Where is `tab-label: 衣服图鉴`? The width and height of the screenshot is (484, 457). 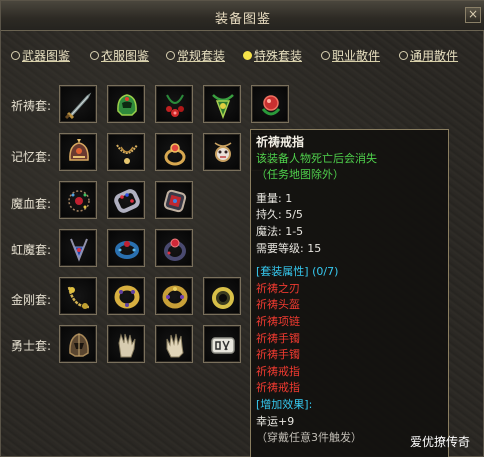
tab-label: 衣服图鉴 is located at coordinates (125, 56).